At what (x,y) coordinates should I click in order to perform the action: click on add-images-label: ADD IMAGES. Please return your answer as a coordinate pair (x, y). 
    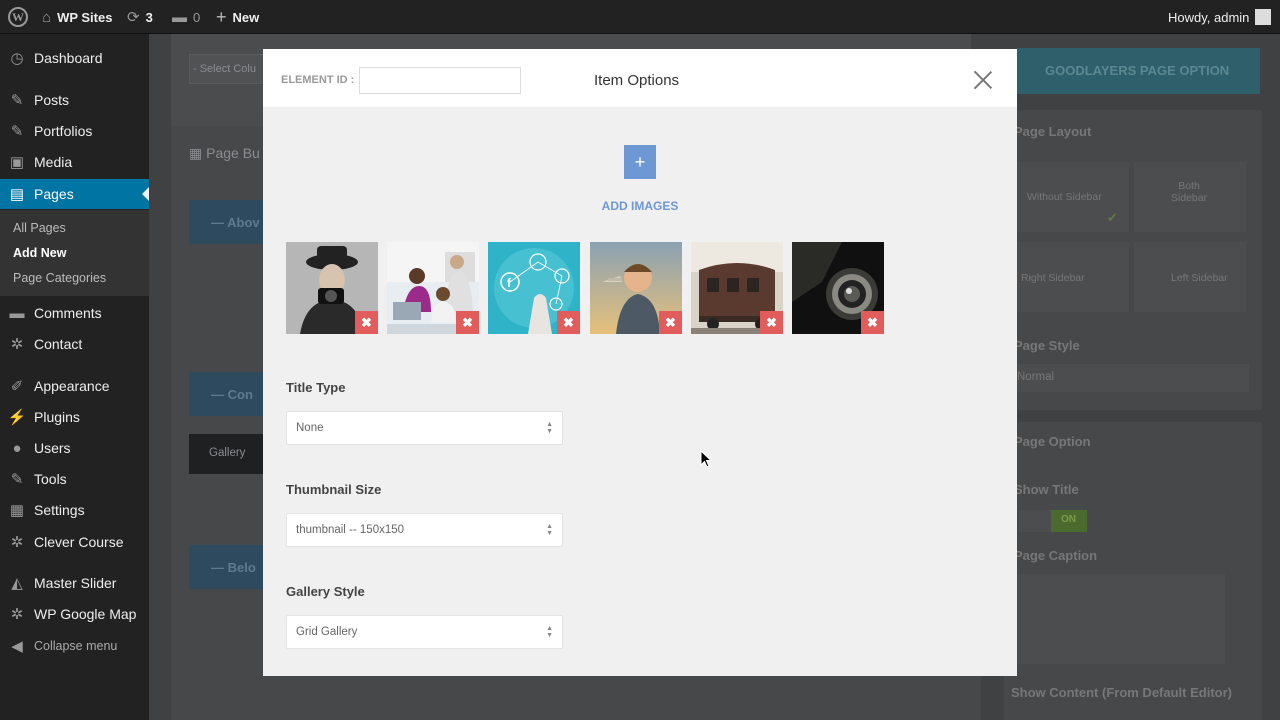
    Looking at the image, I should click on (640, 206).